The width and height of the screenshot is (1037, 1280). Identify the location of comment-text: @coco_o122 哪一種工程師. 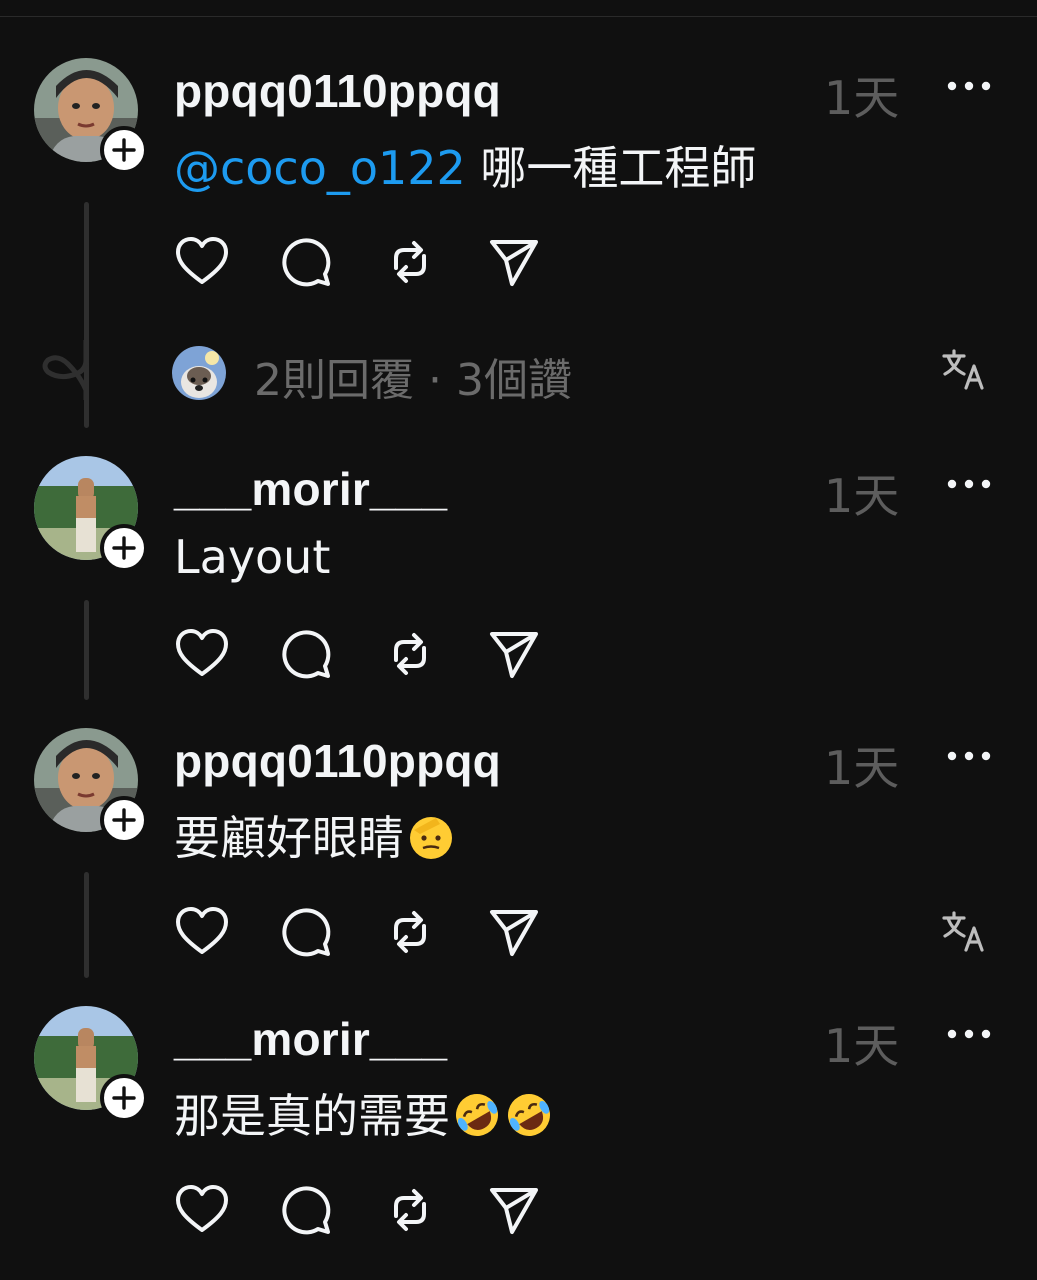
(465, 165).